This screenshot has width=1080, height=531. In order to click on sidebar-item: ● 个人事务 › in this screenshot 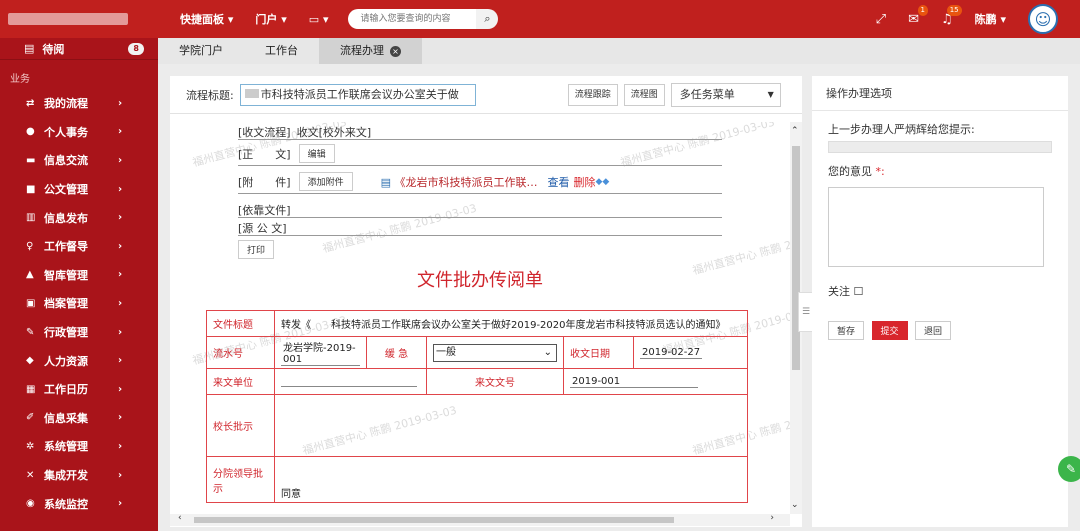, I will do `click(79, 132)`.